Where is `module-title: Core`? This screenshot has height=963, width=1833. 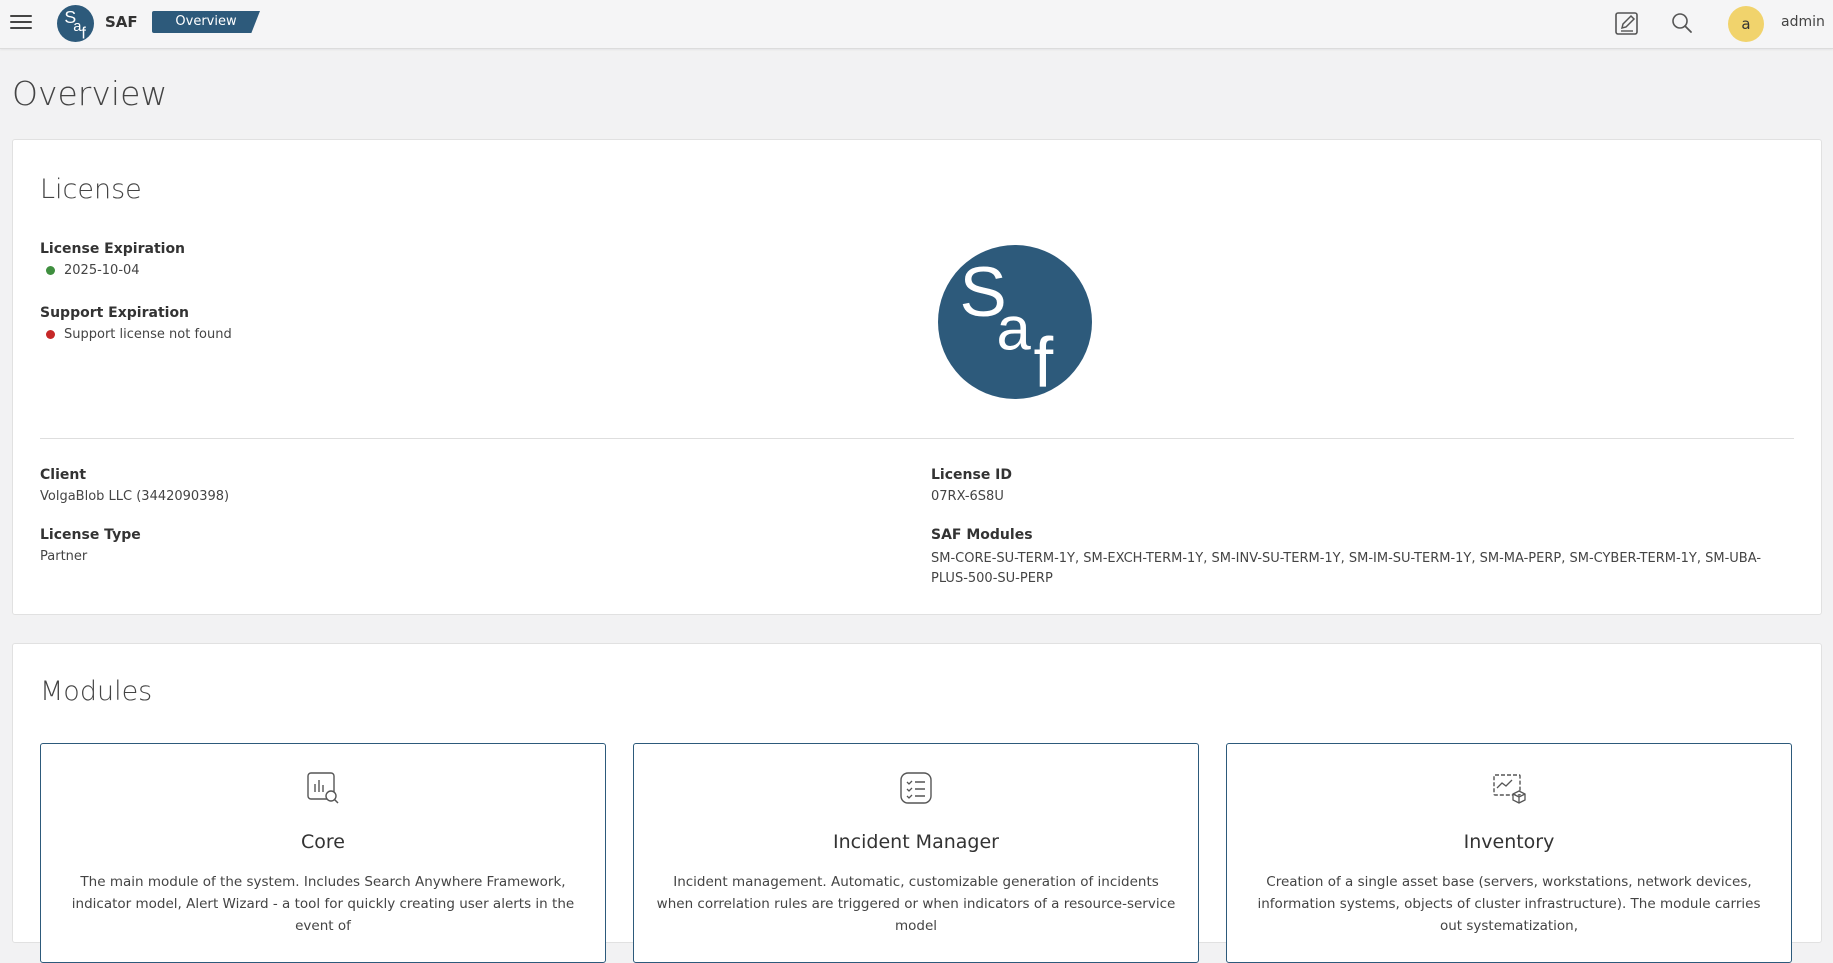
module-title: Core is located at coordinates (323, 842).